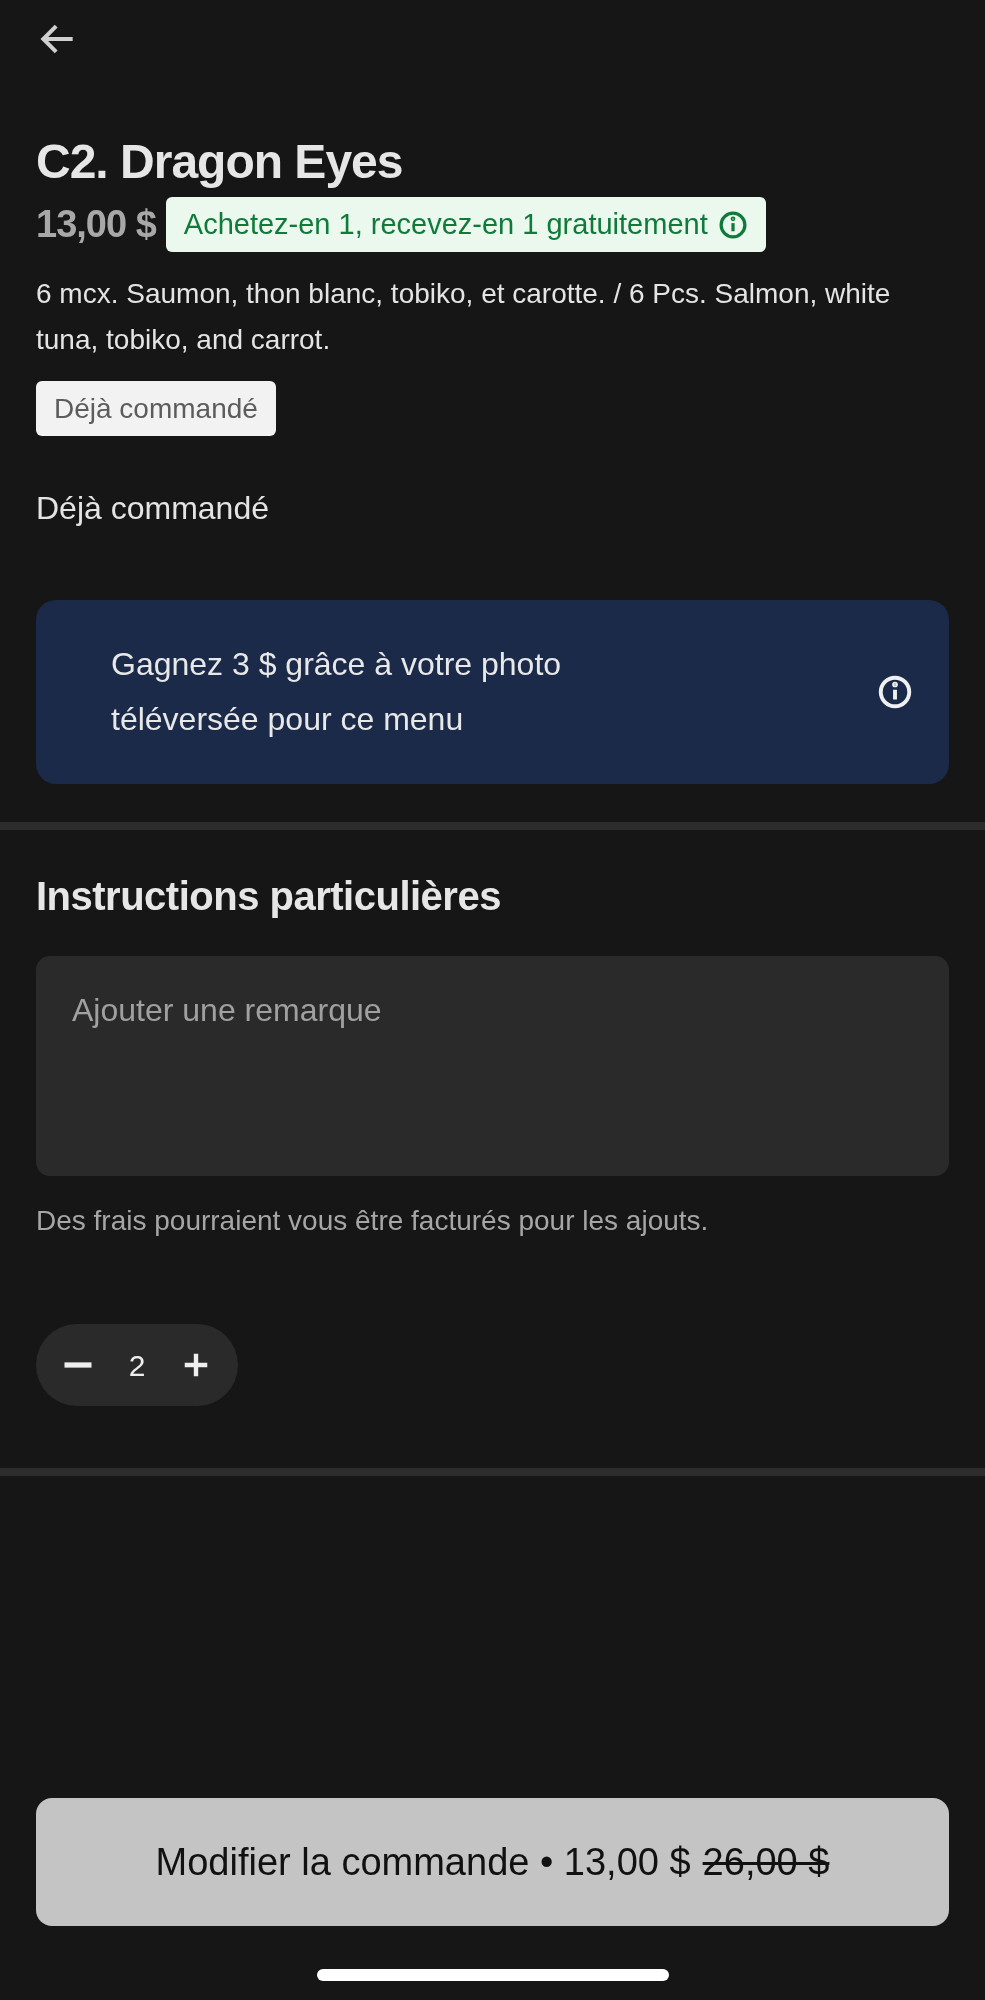  I want to click on minus-icon, so click(78, 1365).